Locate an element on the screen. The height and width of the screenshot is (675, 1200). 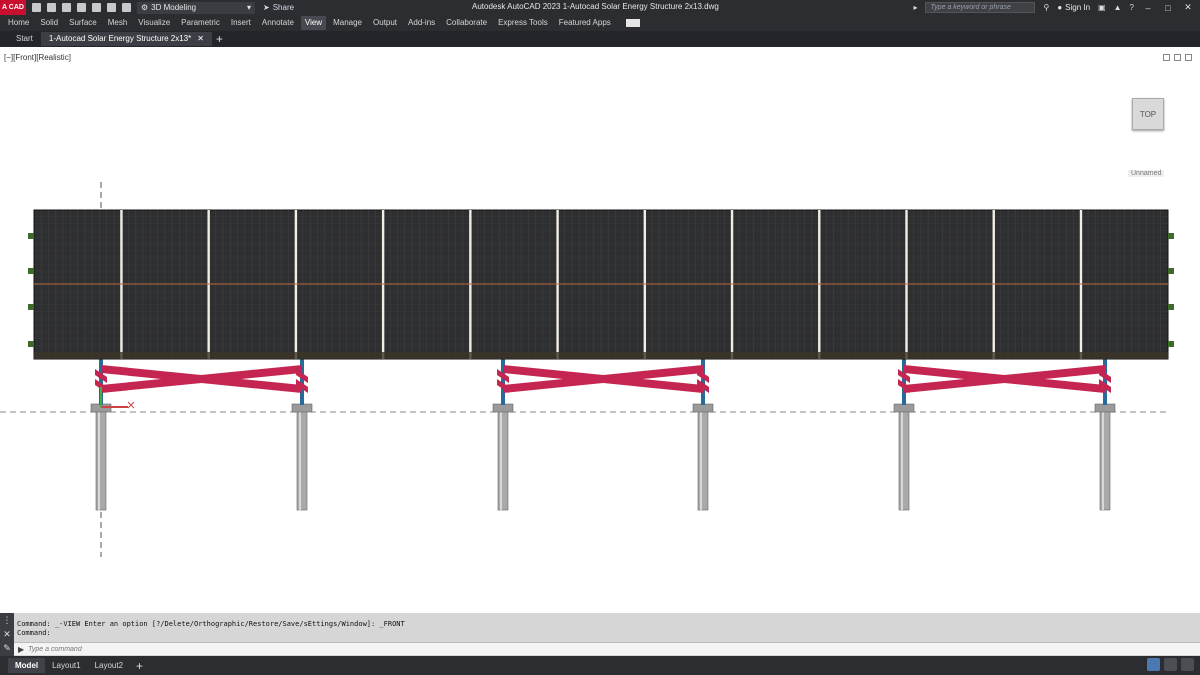
close-icon: ✕ is located at coordinates (1188, 7).